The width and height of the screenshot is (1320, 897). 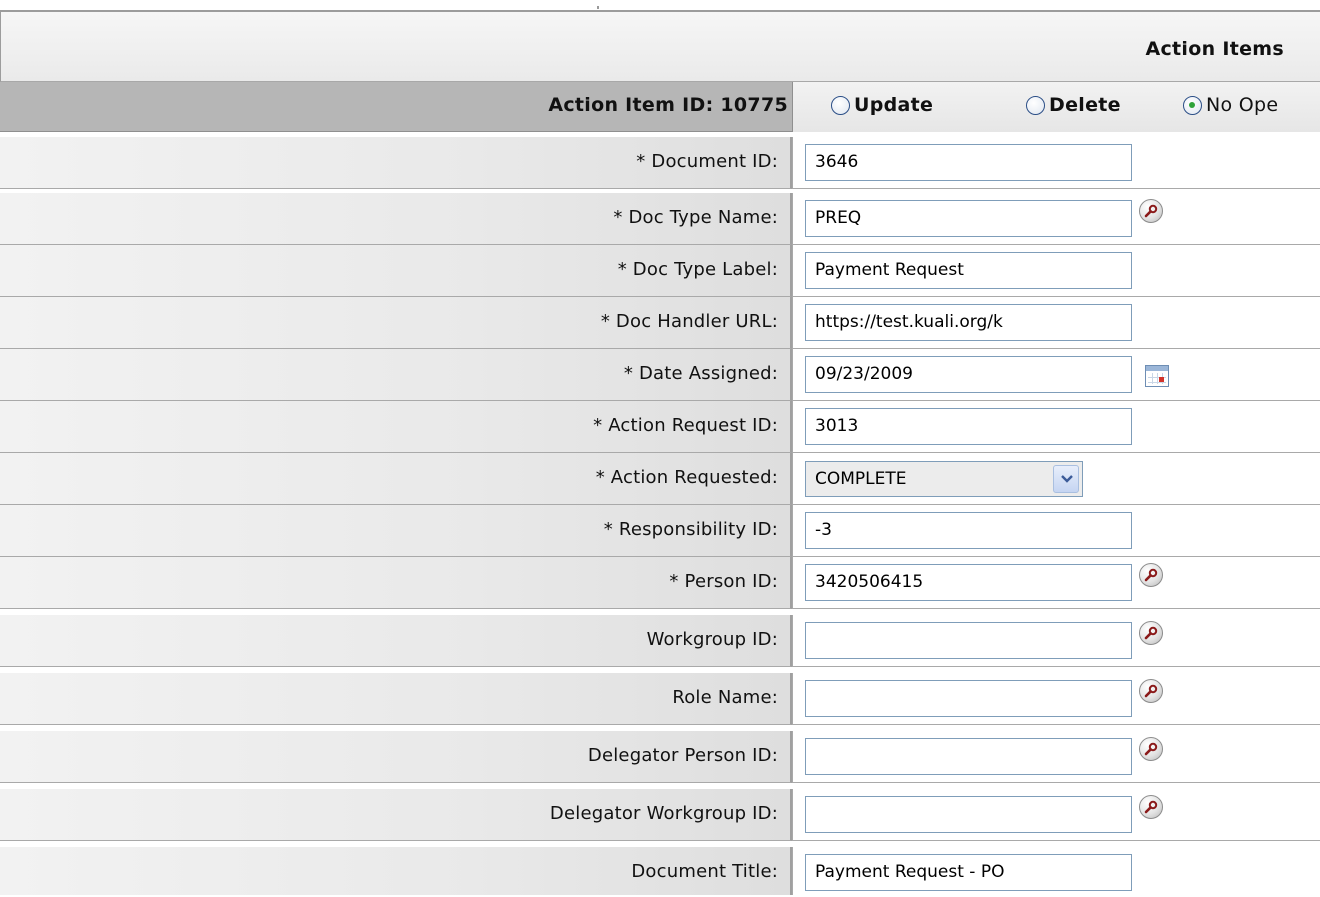 I want to click on top-strip, so click(x=660, y=5).